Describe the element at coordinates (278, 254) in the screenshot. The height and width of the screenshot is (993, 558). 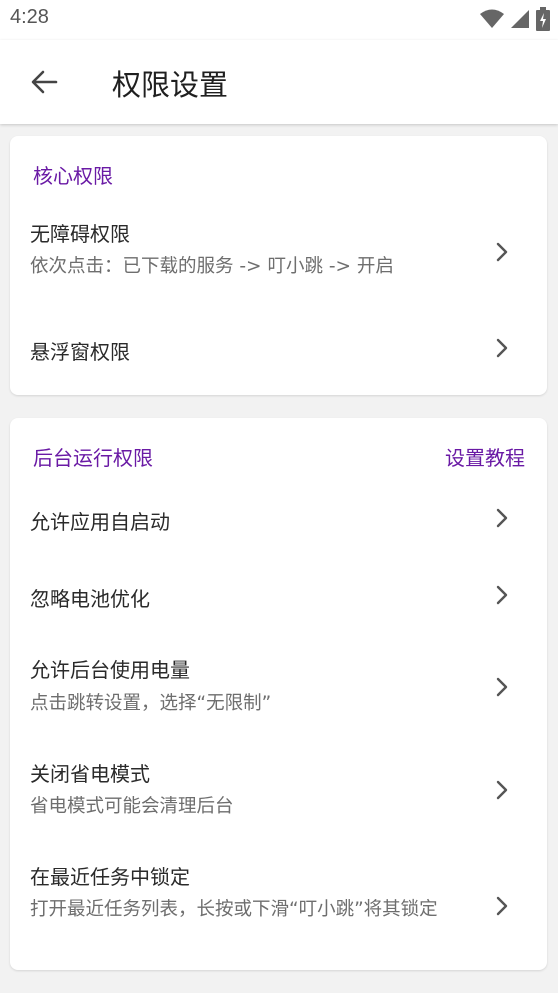
I see `accessibility-permission-row: 无障碍权限 依次点击：已下载的服务 -> 叮小跳 -> 开启` at that location.